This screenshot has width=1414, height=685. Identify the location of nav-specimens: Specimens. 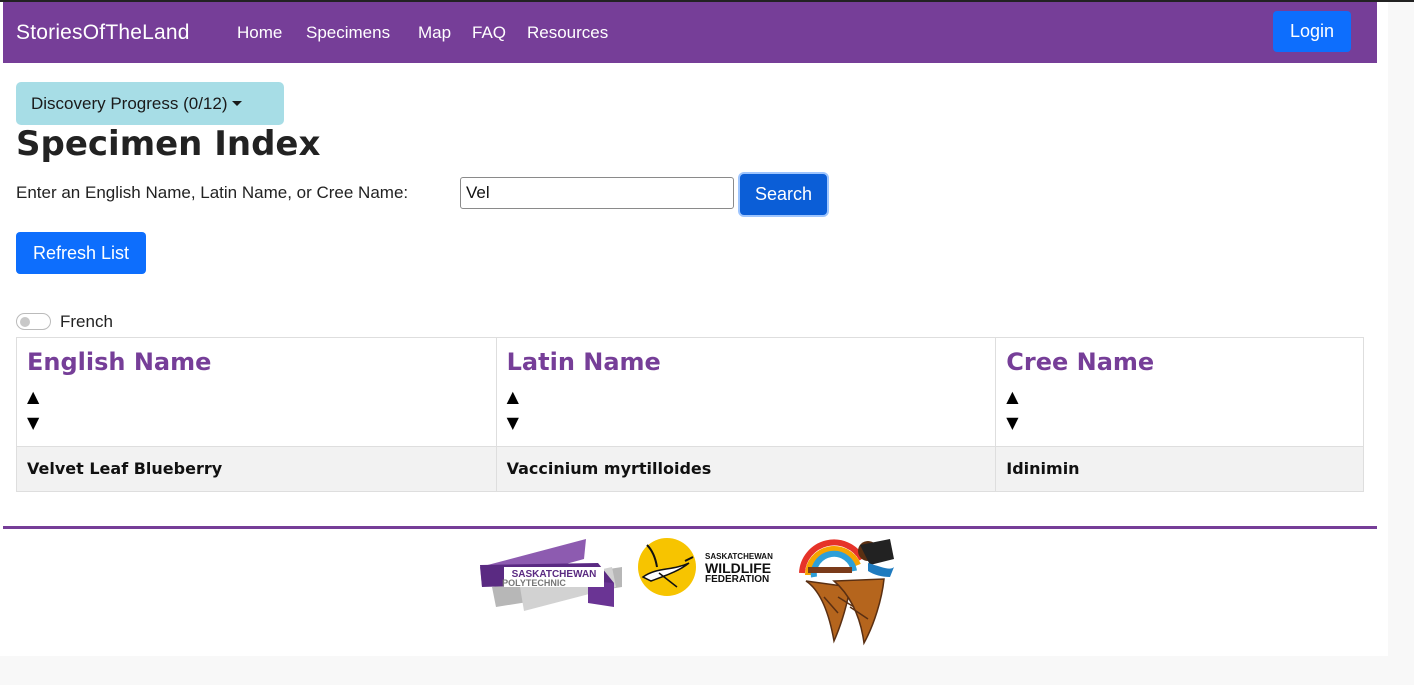
(348, 33).